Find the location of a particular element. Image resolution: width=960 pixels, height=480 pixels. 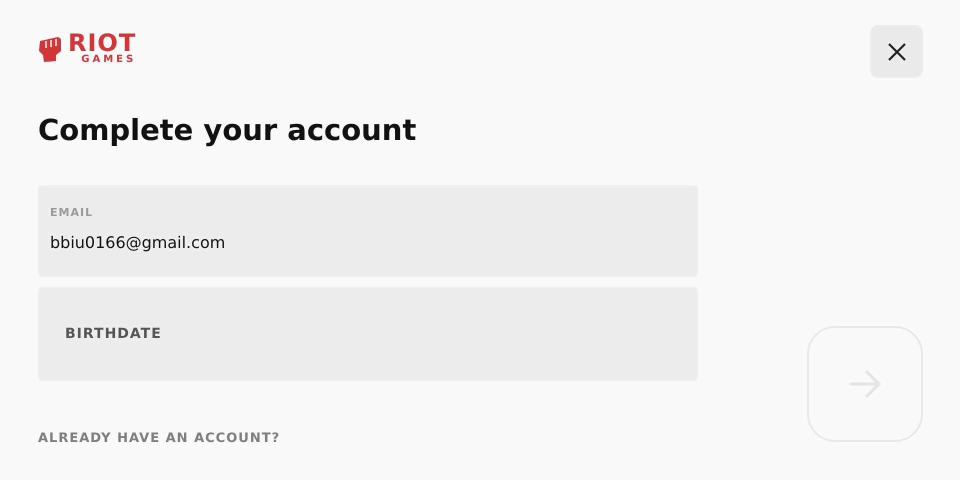

logo-wordmark: RIOT is located at coordinates (102, 43).